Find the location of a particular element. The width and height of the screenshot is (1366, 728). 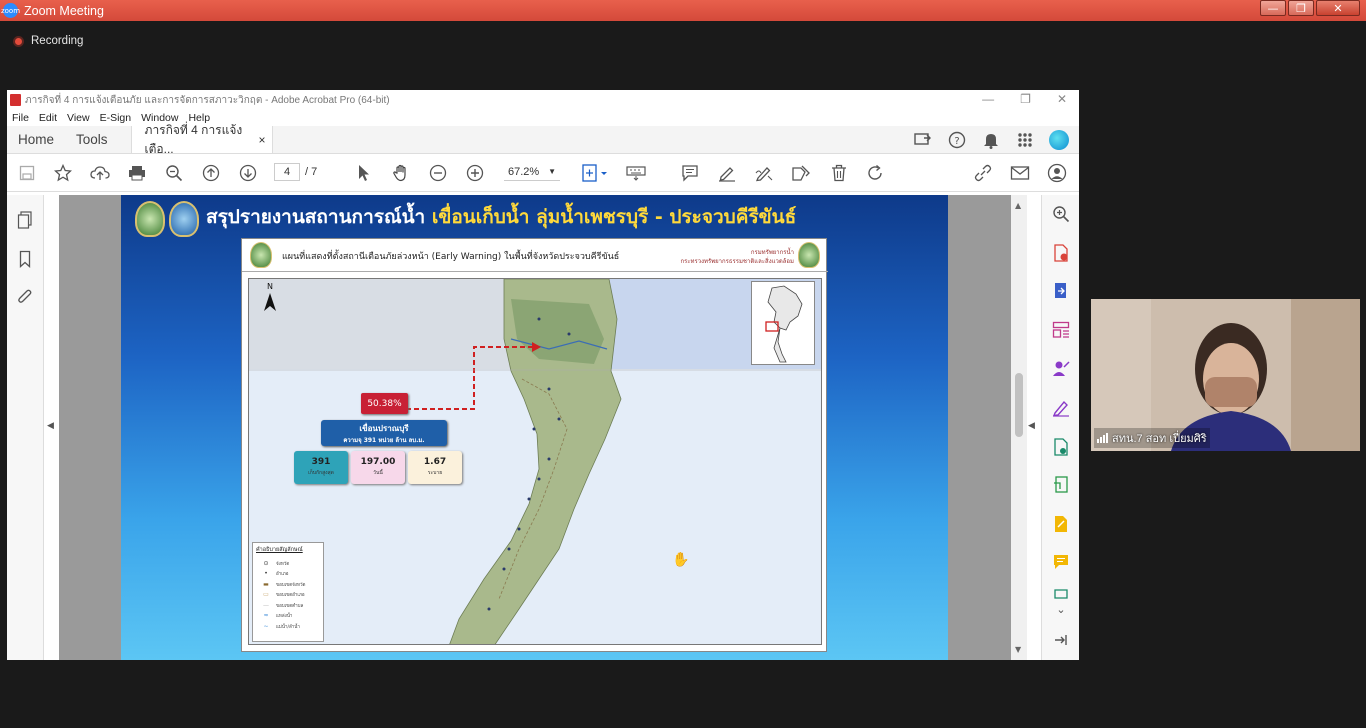

sign-icon is located at coordinates (764, 173).